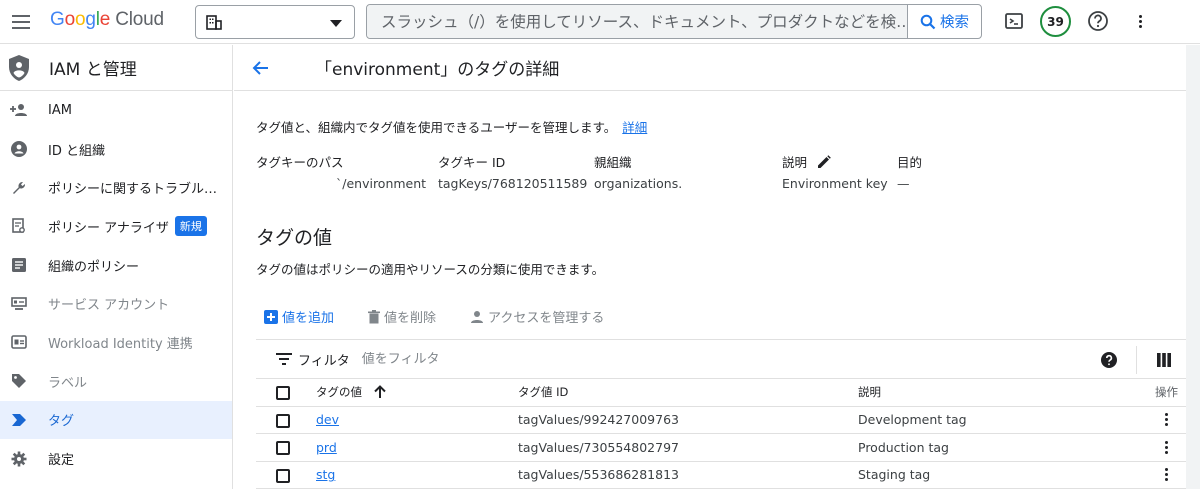  What do you see at coordinates (638, 173) in the screenshot?
I see `detail-parent-org: 親組織 organizations.` at bounding box center [638, 173].